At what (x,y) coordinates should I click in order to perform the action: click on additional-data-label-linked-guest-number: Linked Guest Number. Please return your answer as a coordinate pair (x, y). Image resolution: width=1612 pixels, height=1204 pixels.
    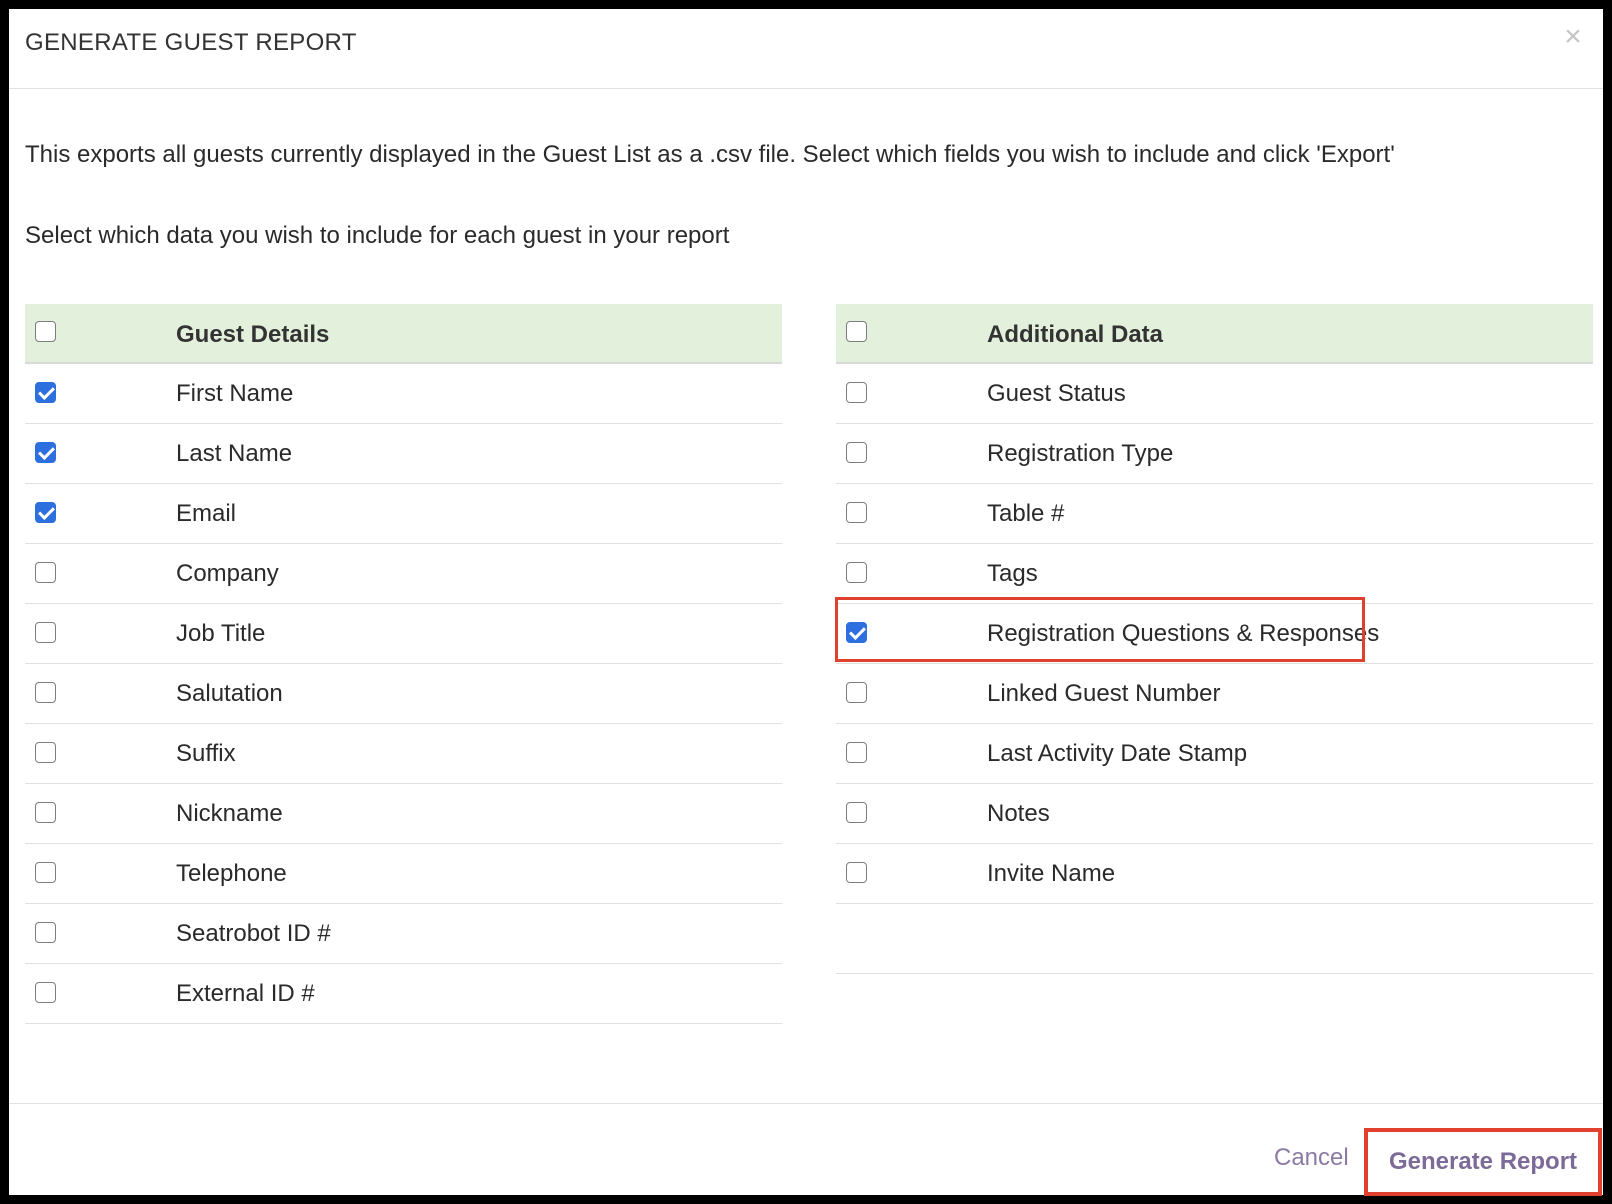
    Looking at the image, I should click on (1104, 693).